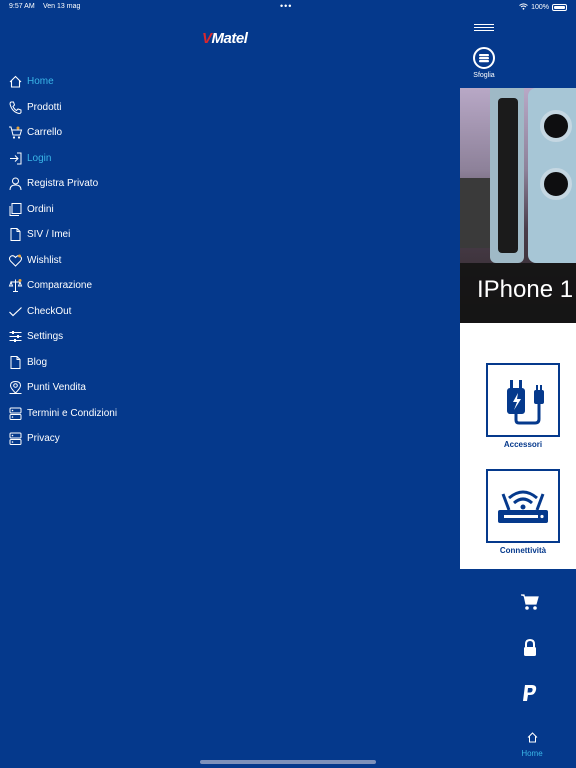 Image resolution: width=576 pixels, height=768 pixels. I want to click on menu-item-termini-e-condizioni: Termini e Condizioni, so click(108, 414).